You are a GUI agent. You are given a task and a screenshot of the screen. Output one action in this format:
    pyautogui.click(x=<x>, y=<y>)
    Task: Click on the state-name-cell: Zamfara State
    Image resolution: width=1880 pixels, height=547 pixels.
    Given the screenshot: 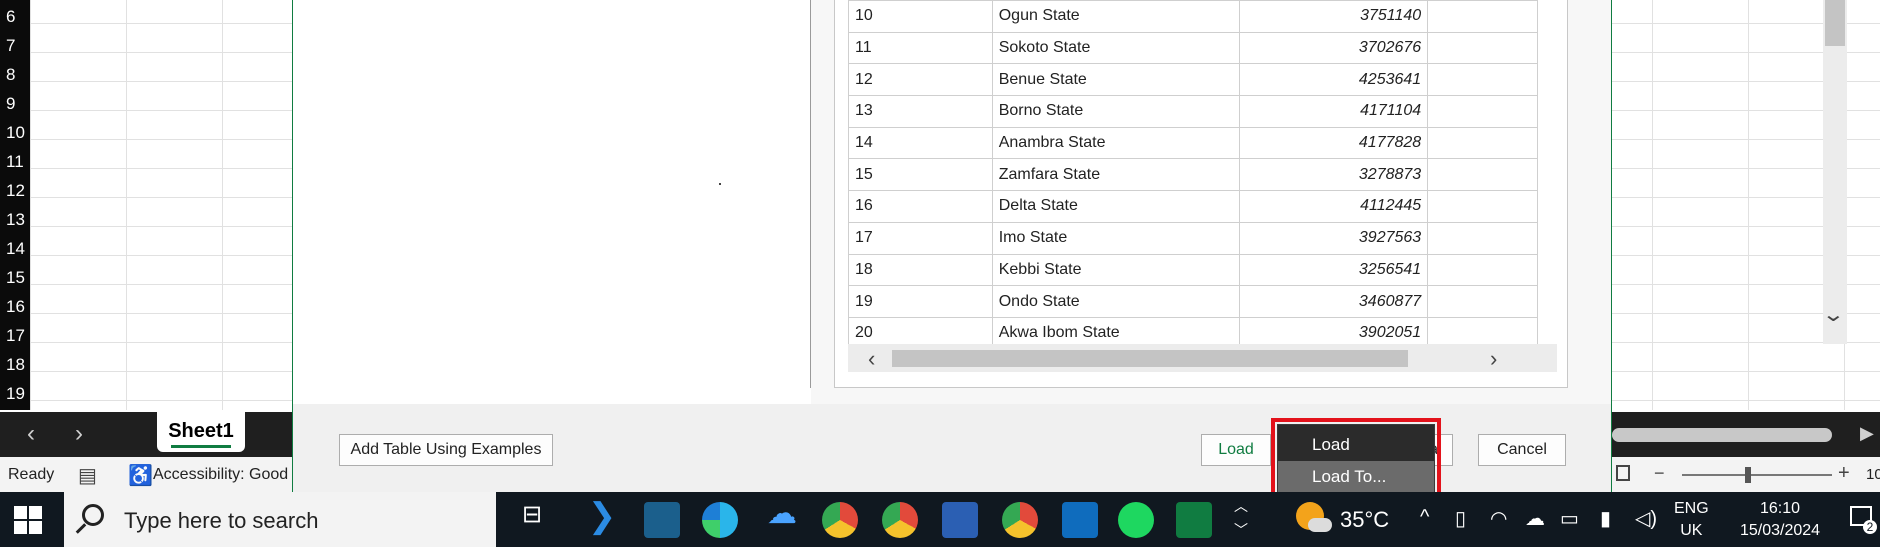 What is the action you would take?
    pyautogui.click(x=1116, y=175)
    